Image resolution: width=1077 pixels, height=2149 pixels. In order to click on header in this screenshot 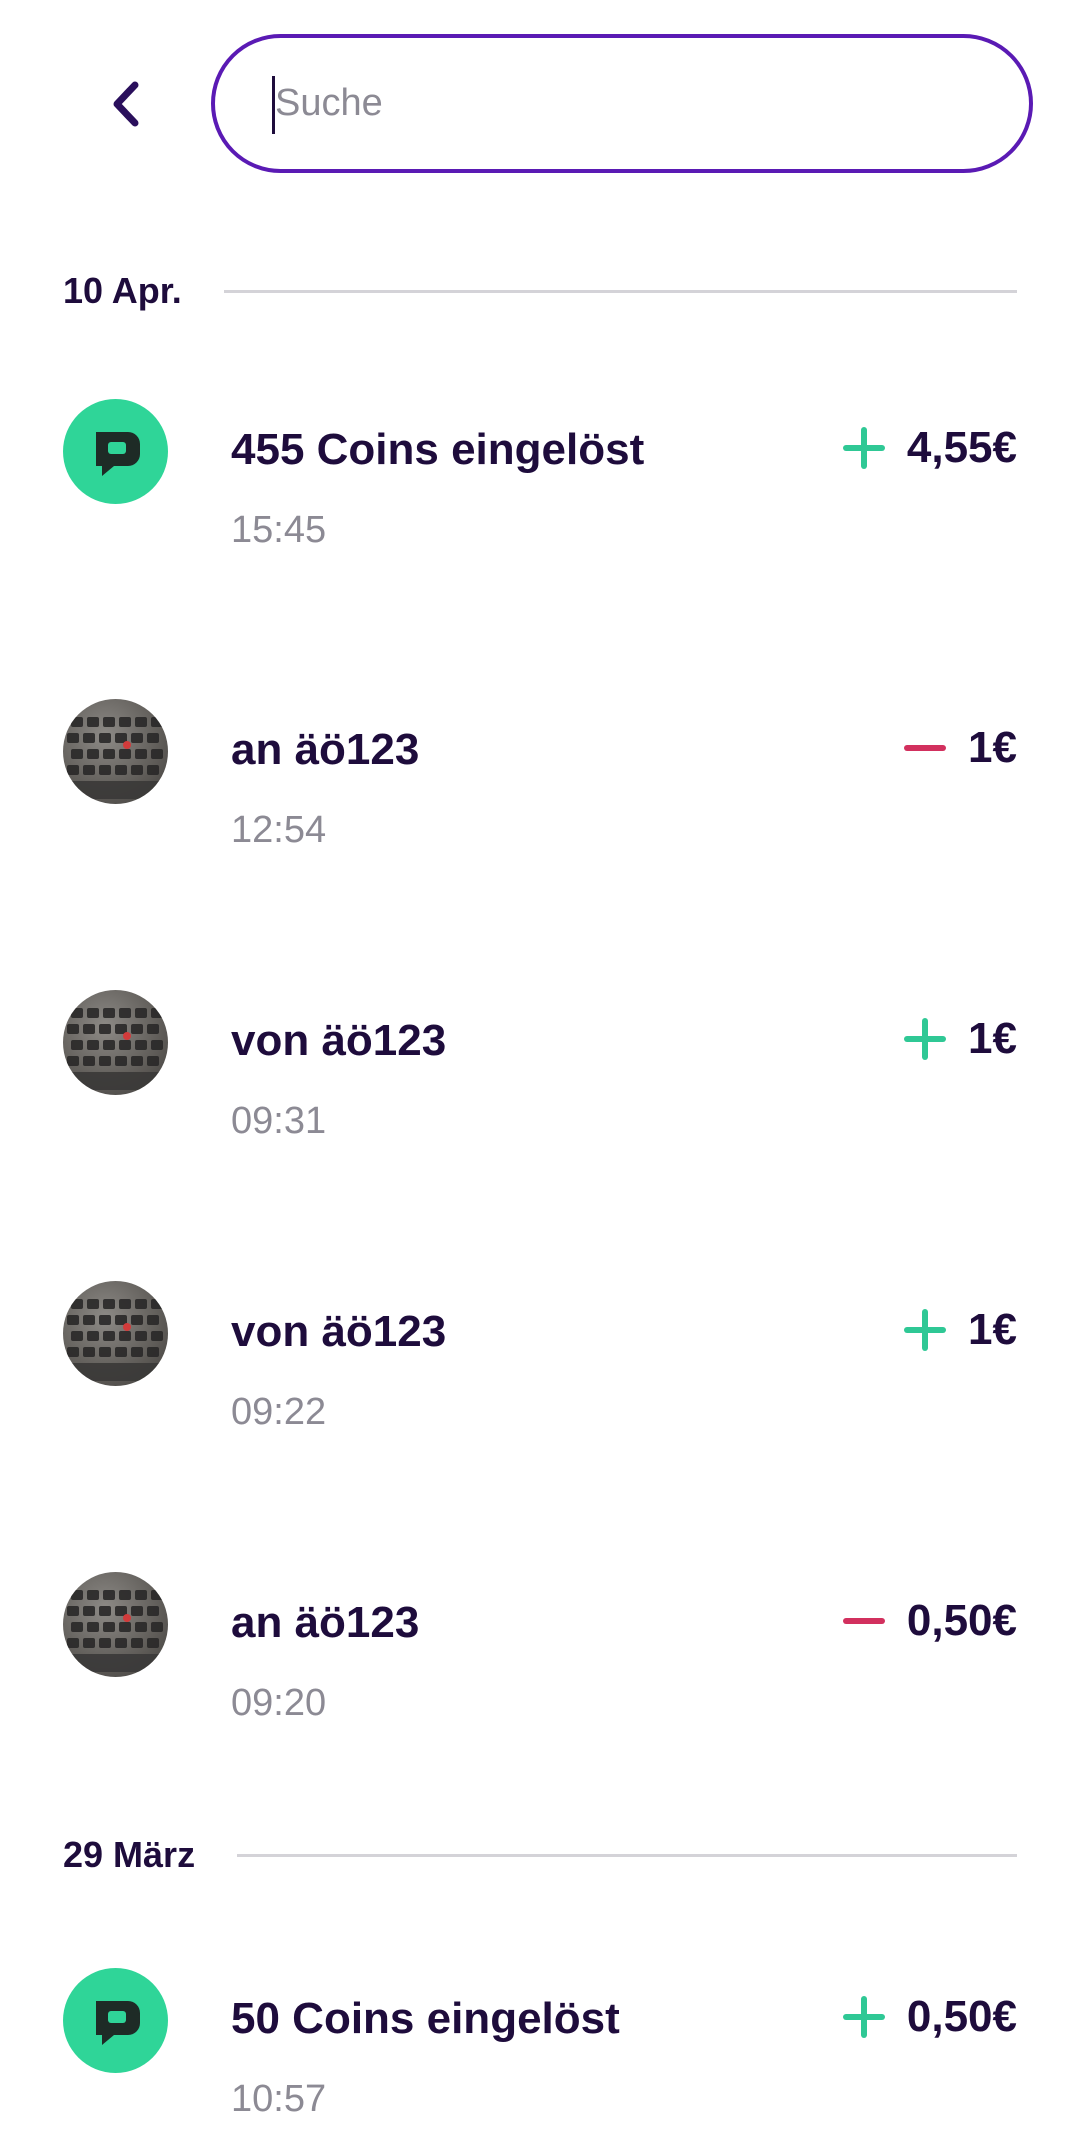, I will do `click(538, 100)`.